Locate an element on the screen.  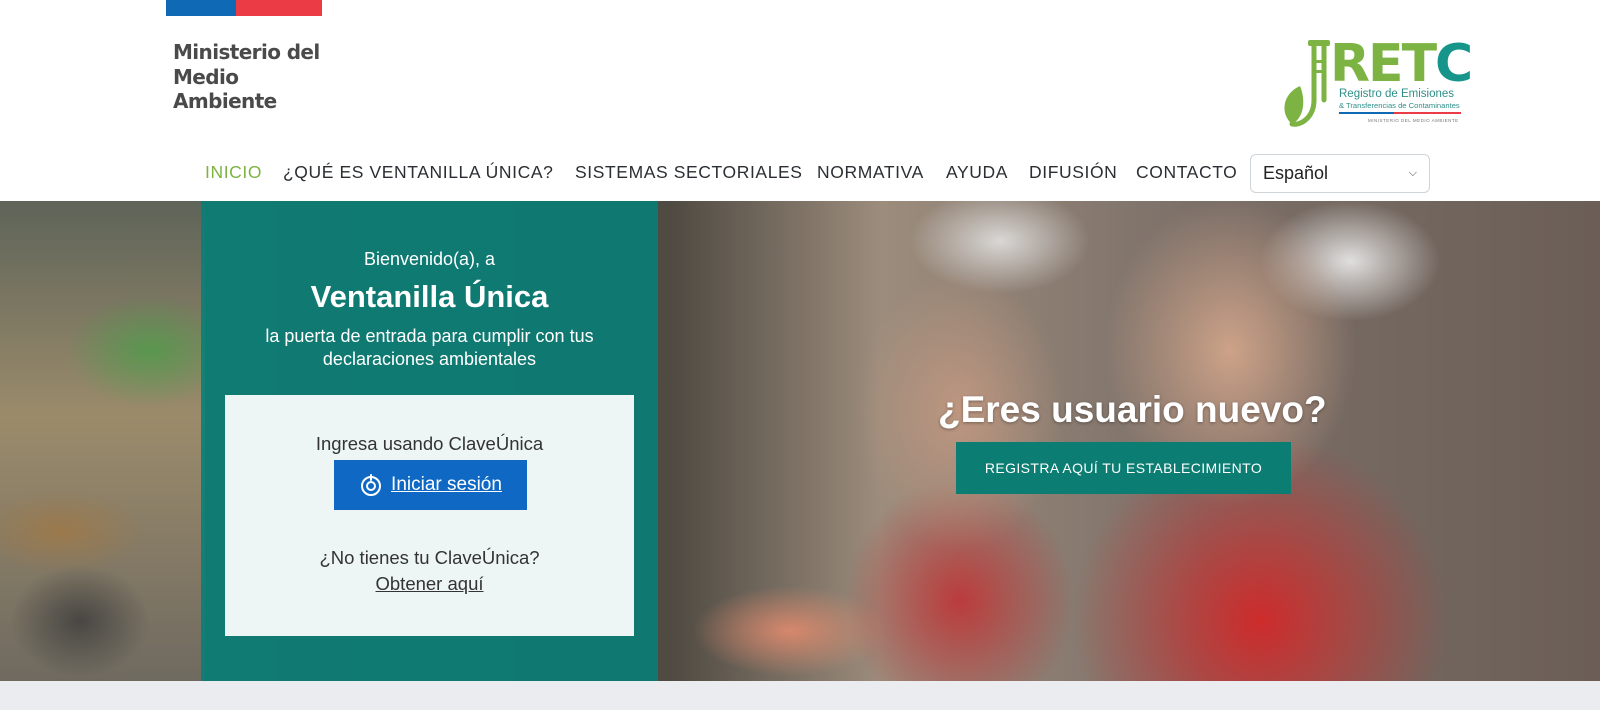
hero-background-left is located at coordinates (102, 441).